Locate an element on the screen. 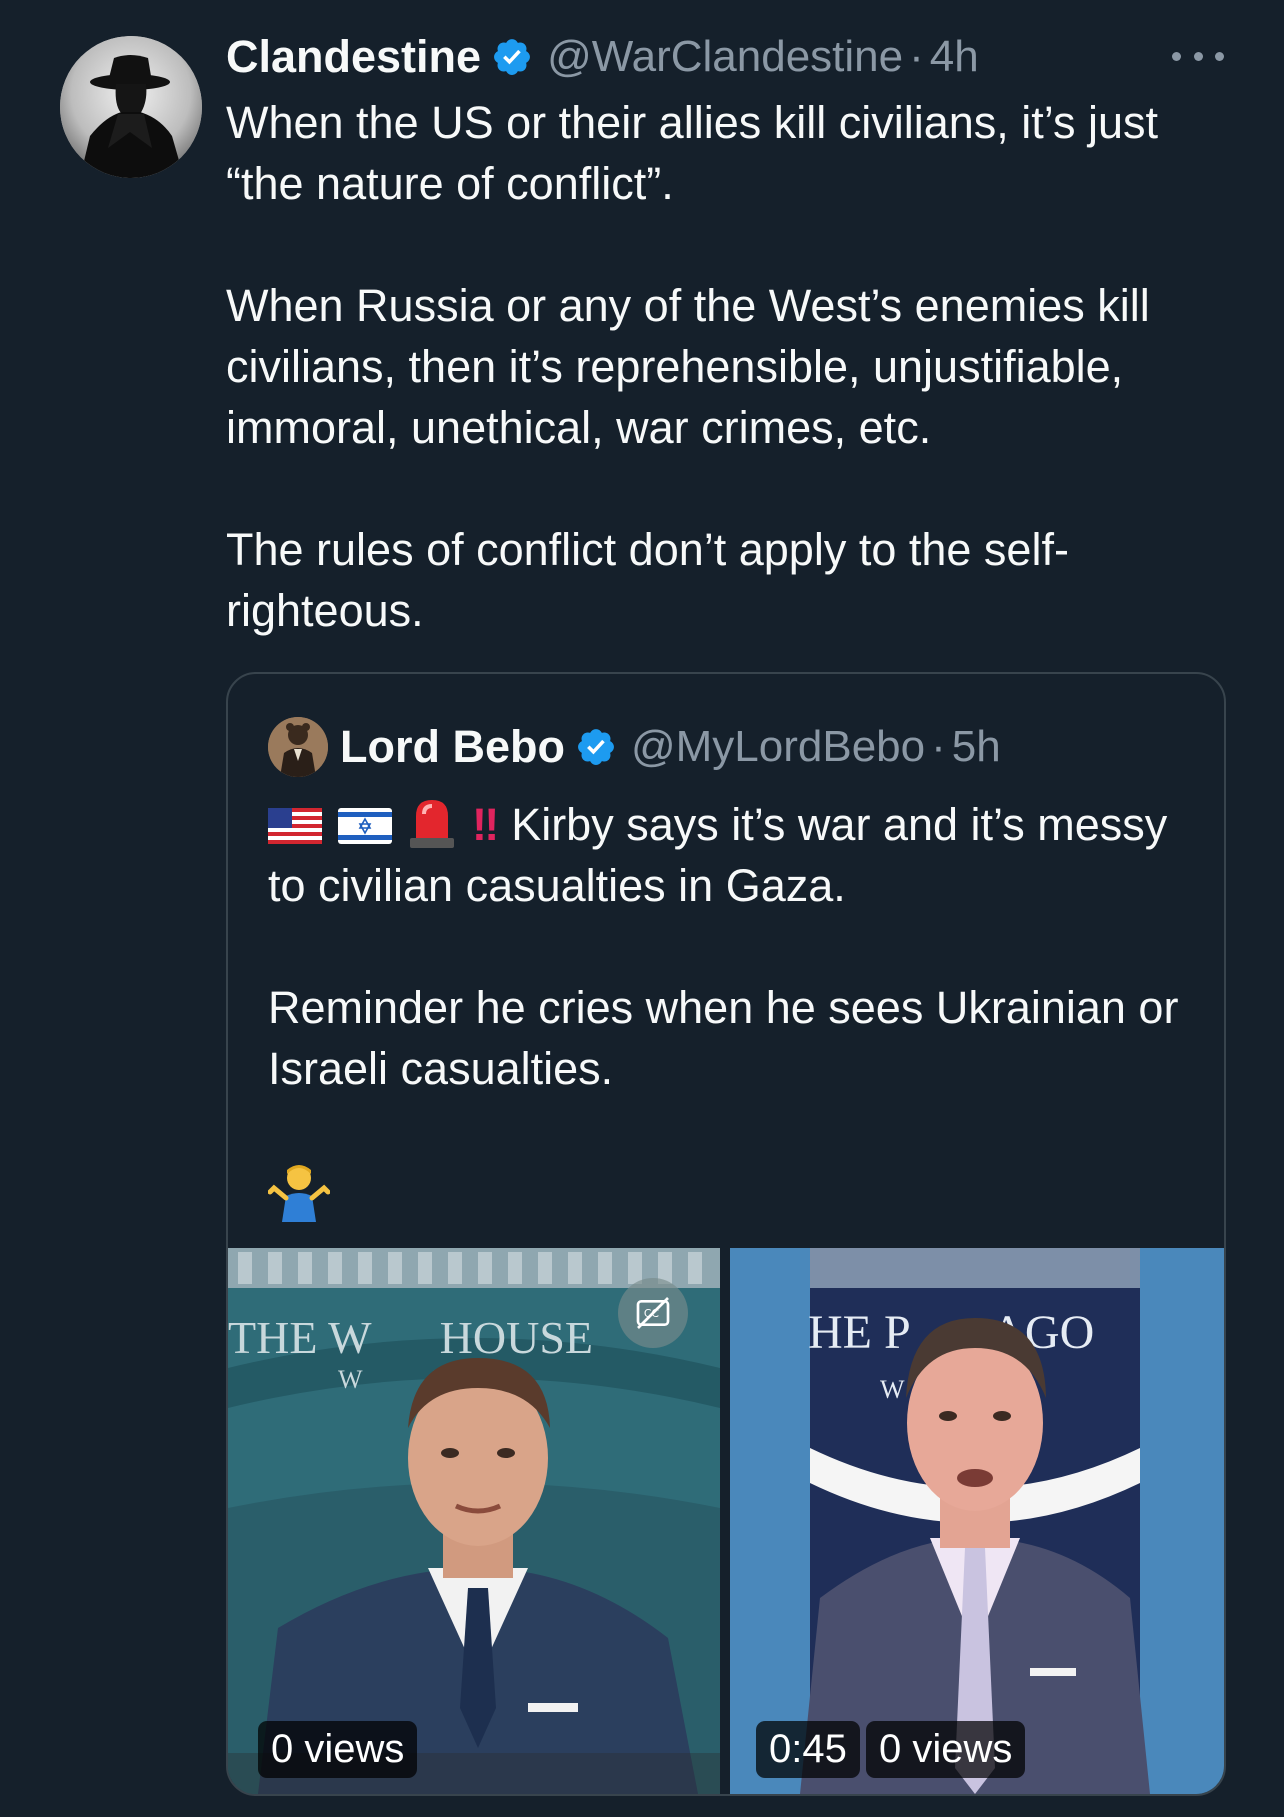  backdrop-text: THE W HOUSE is located at coordinates (410, 1337).